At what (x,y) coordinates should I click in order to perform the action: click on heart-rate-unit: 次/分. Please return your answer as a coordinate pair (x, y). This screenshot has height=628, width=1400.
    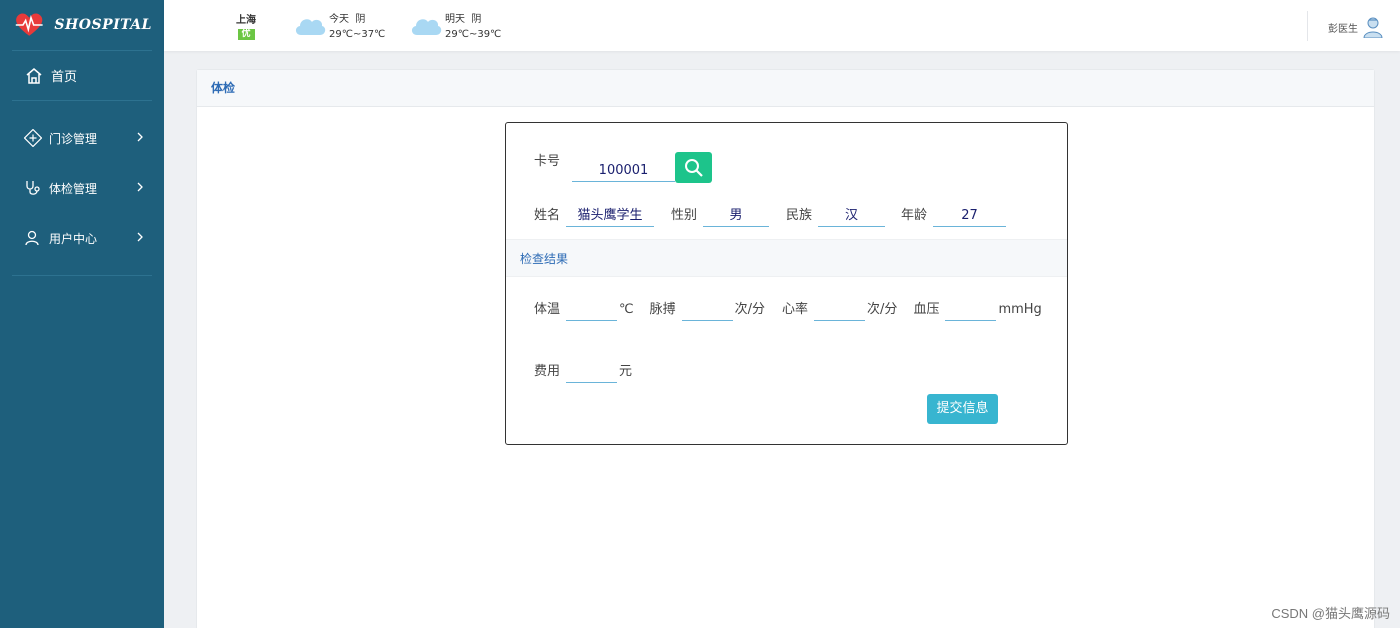
    Looking at the image, I should click on (882, 309).